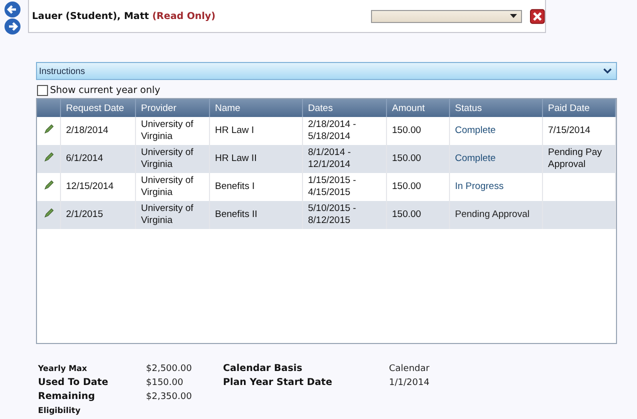  Describe the element at coordinates (84, 158) in the screenshot. I see `cell-request-date: 6/1/2014` at that location.